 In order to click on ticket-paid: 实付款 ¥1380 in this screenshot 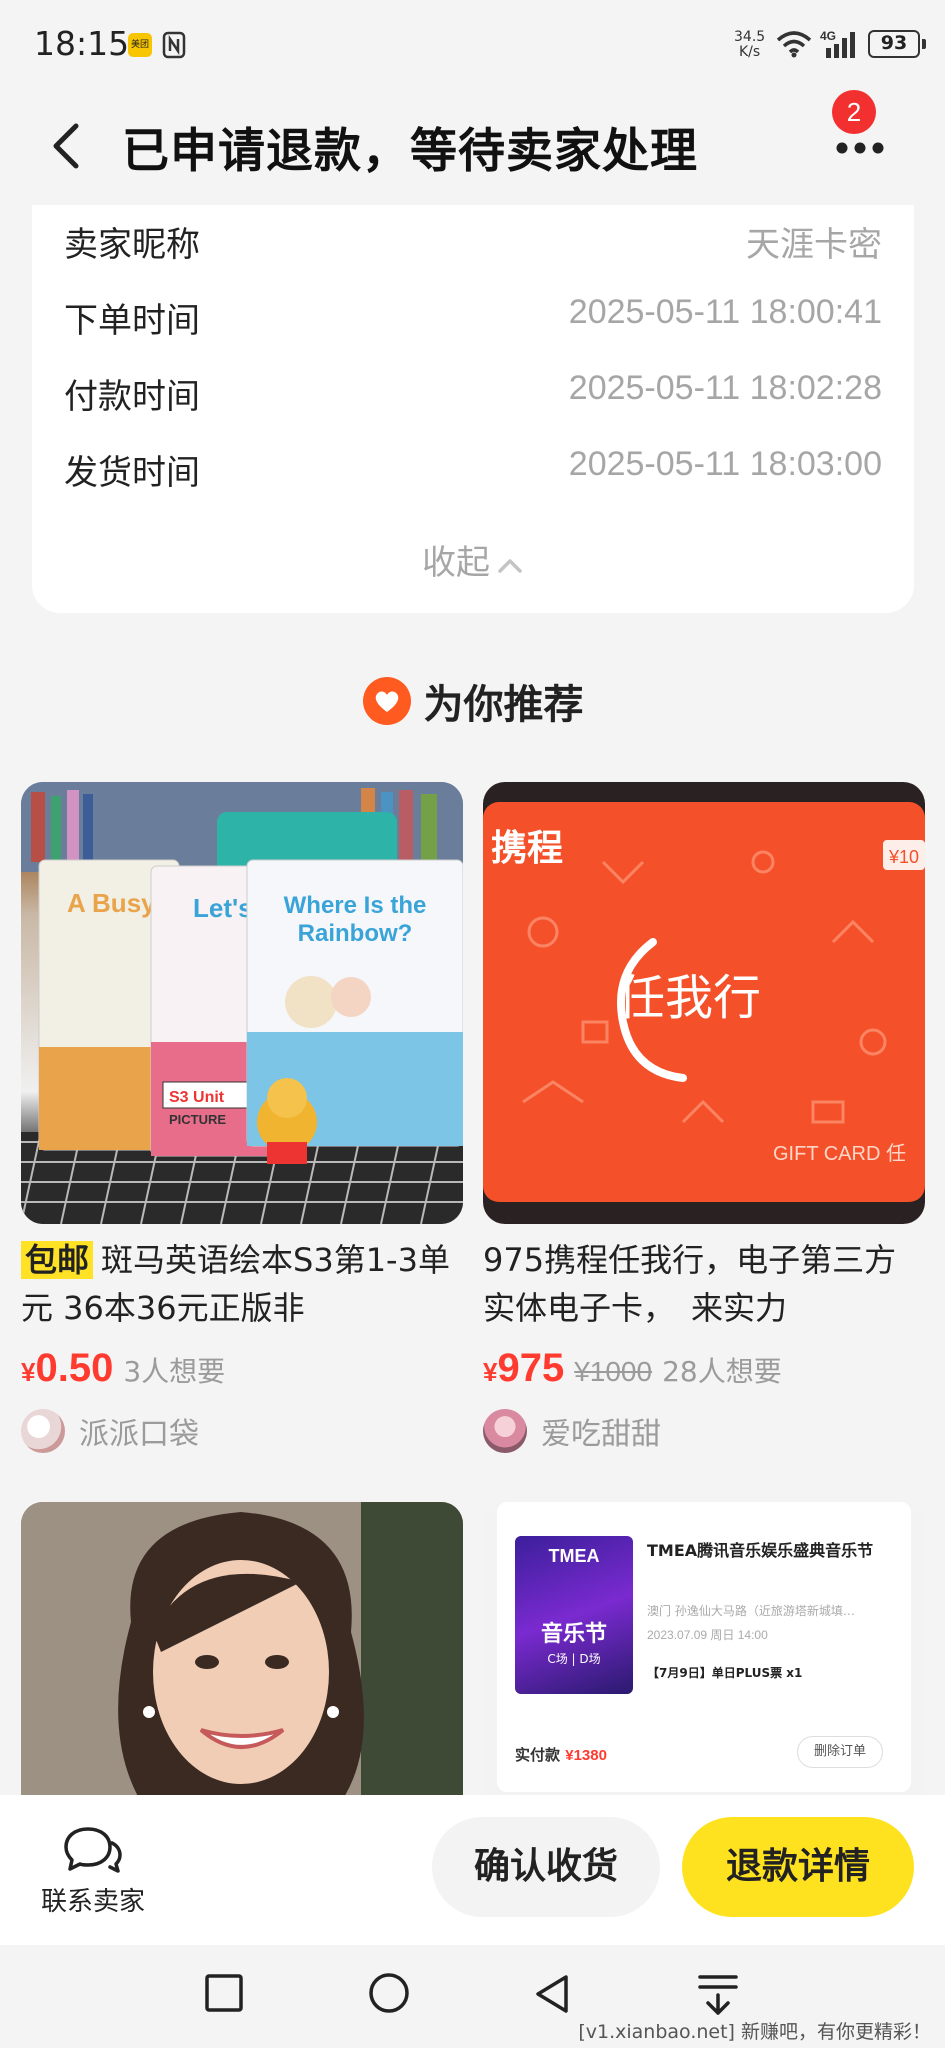, I will do `click(561, 1754)`.